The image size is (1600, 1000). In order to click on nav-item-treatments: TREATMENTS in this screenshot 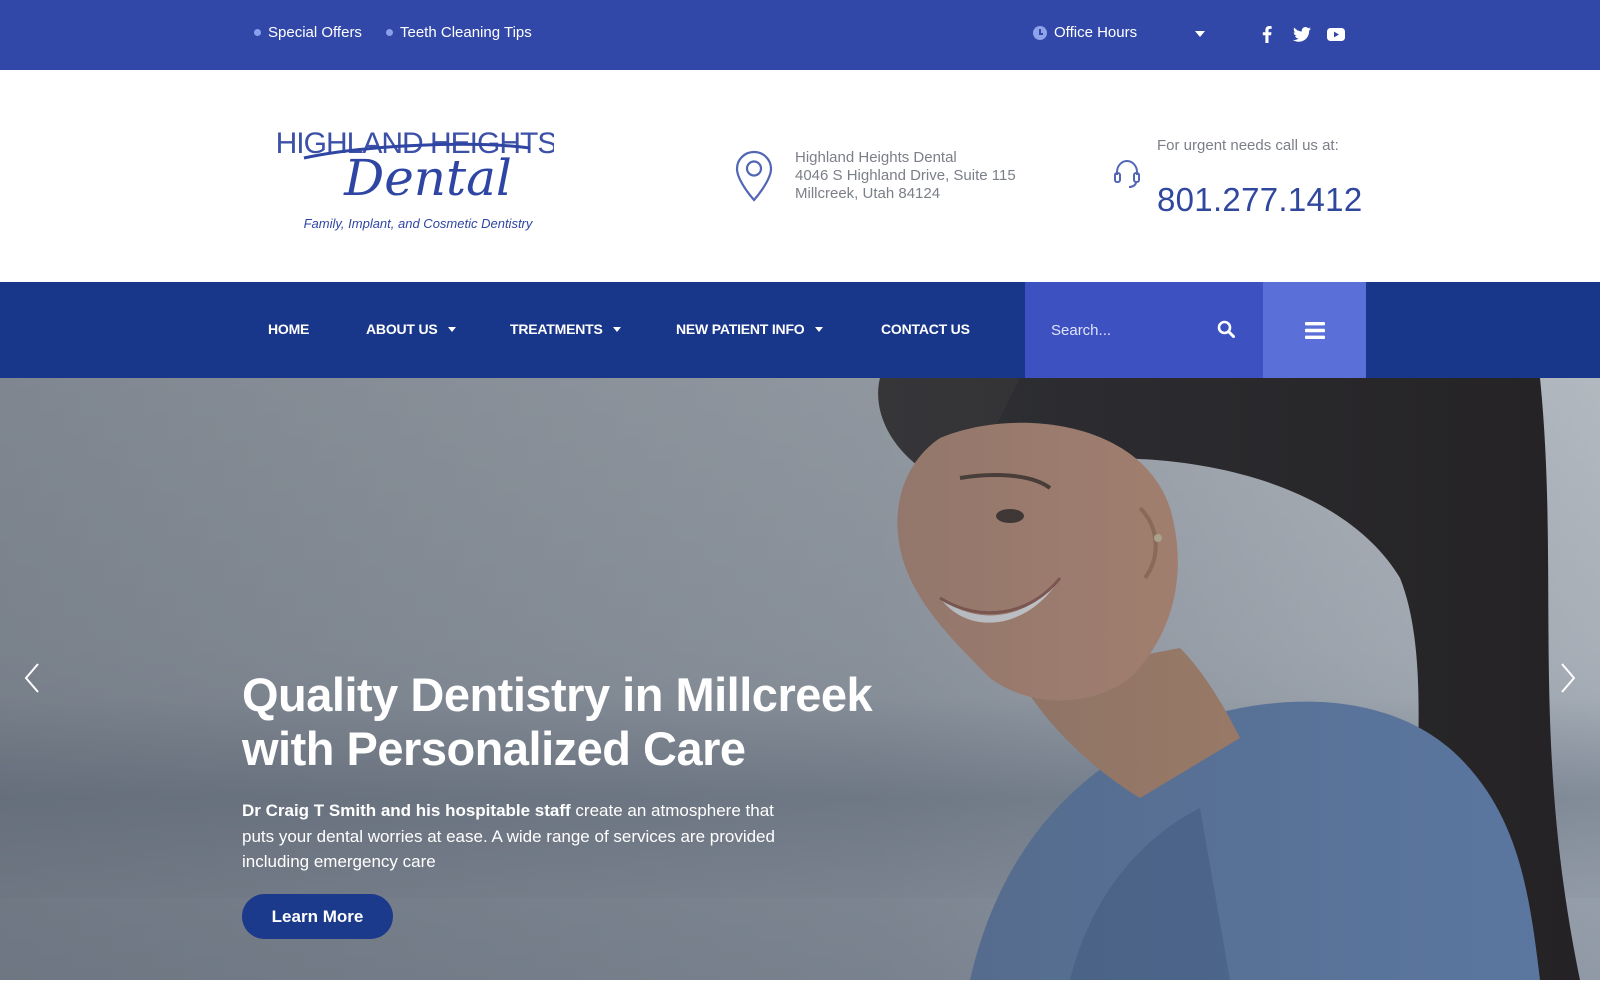, I will do `click(565, 329)`.